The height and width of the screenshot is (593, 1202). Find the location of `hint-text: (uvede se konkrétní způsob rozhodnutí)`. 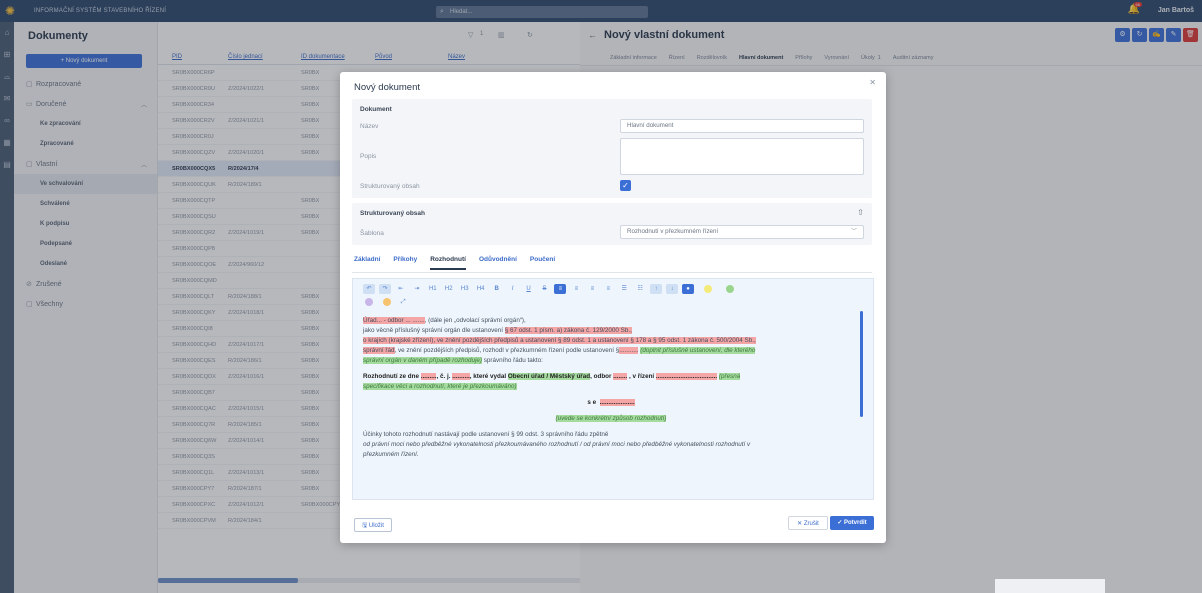

hint-text: (uvede se konkrétní způsob rozhodnutí) is located at coordinates (611, 418).